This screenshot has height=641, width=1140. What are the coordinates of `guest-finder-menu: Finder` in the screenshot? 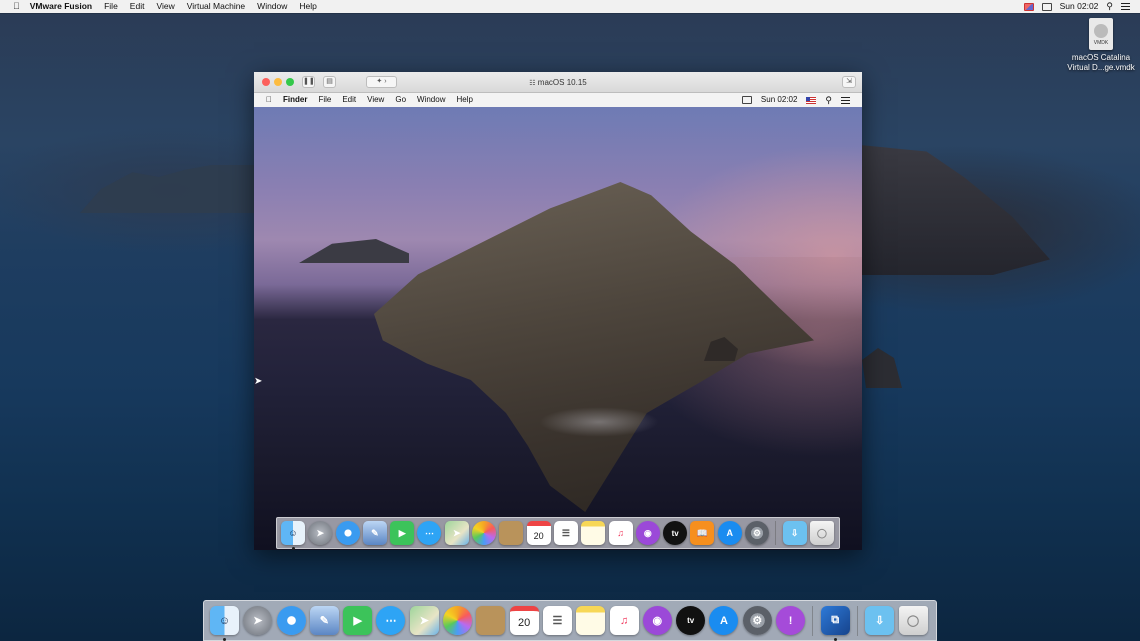 It's located at (295, 100).